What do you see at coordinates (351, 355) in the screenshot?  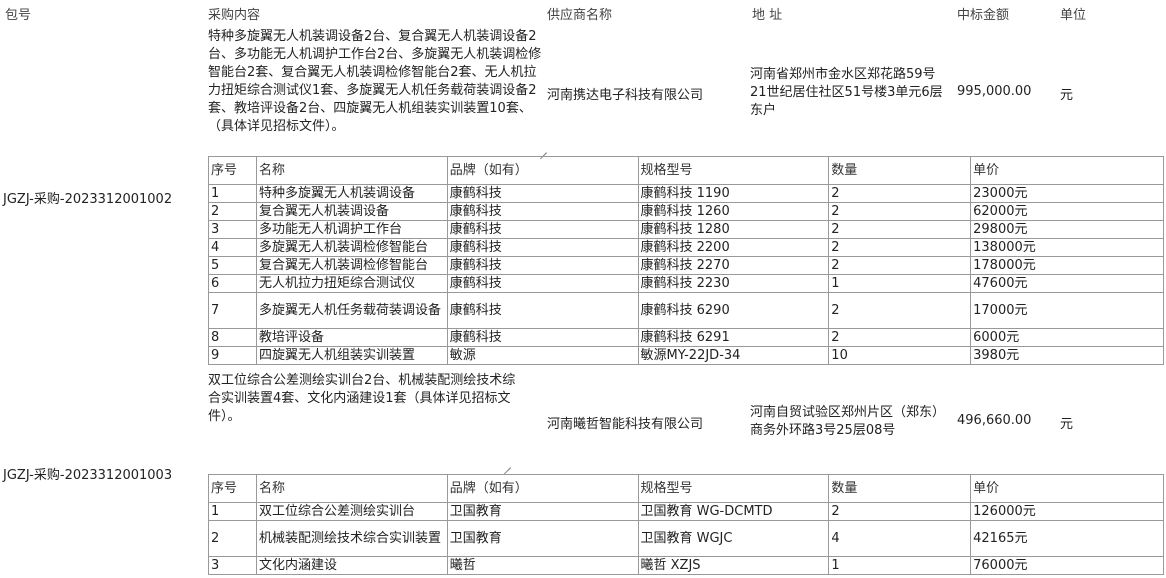 I see `cell-name: 四旋翼无人机组装实训装置` at bounding box center [351, 355].